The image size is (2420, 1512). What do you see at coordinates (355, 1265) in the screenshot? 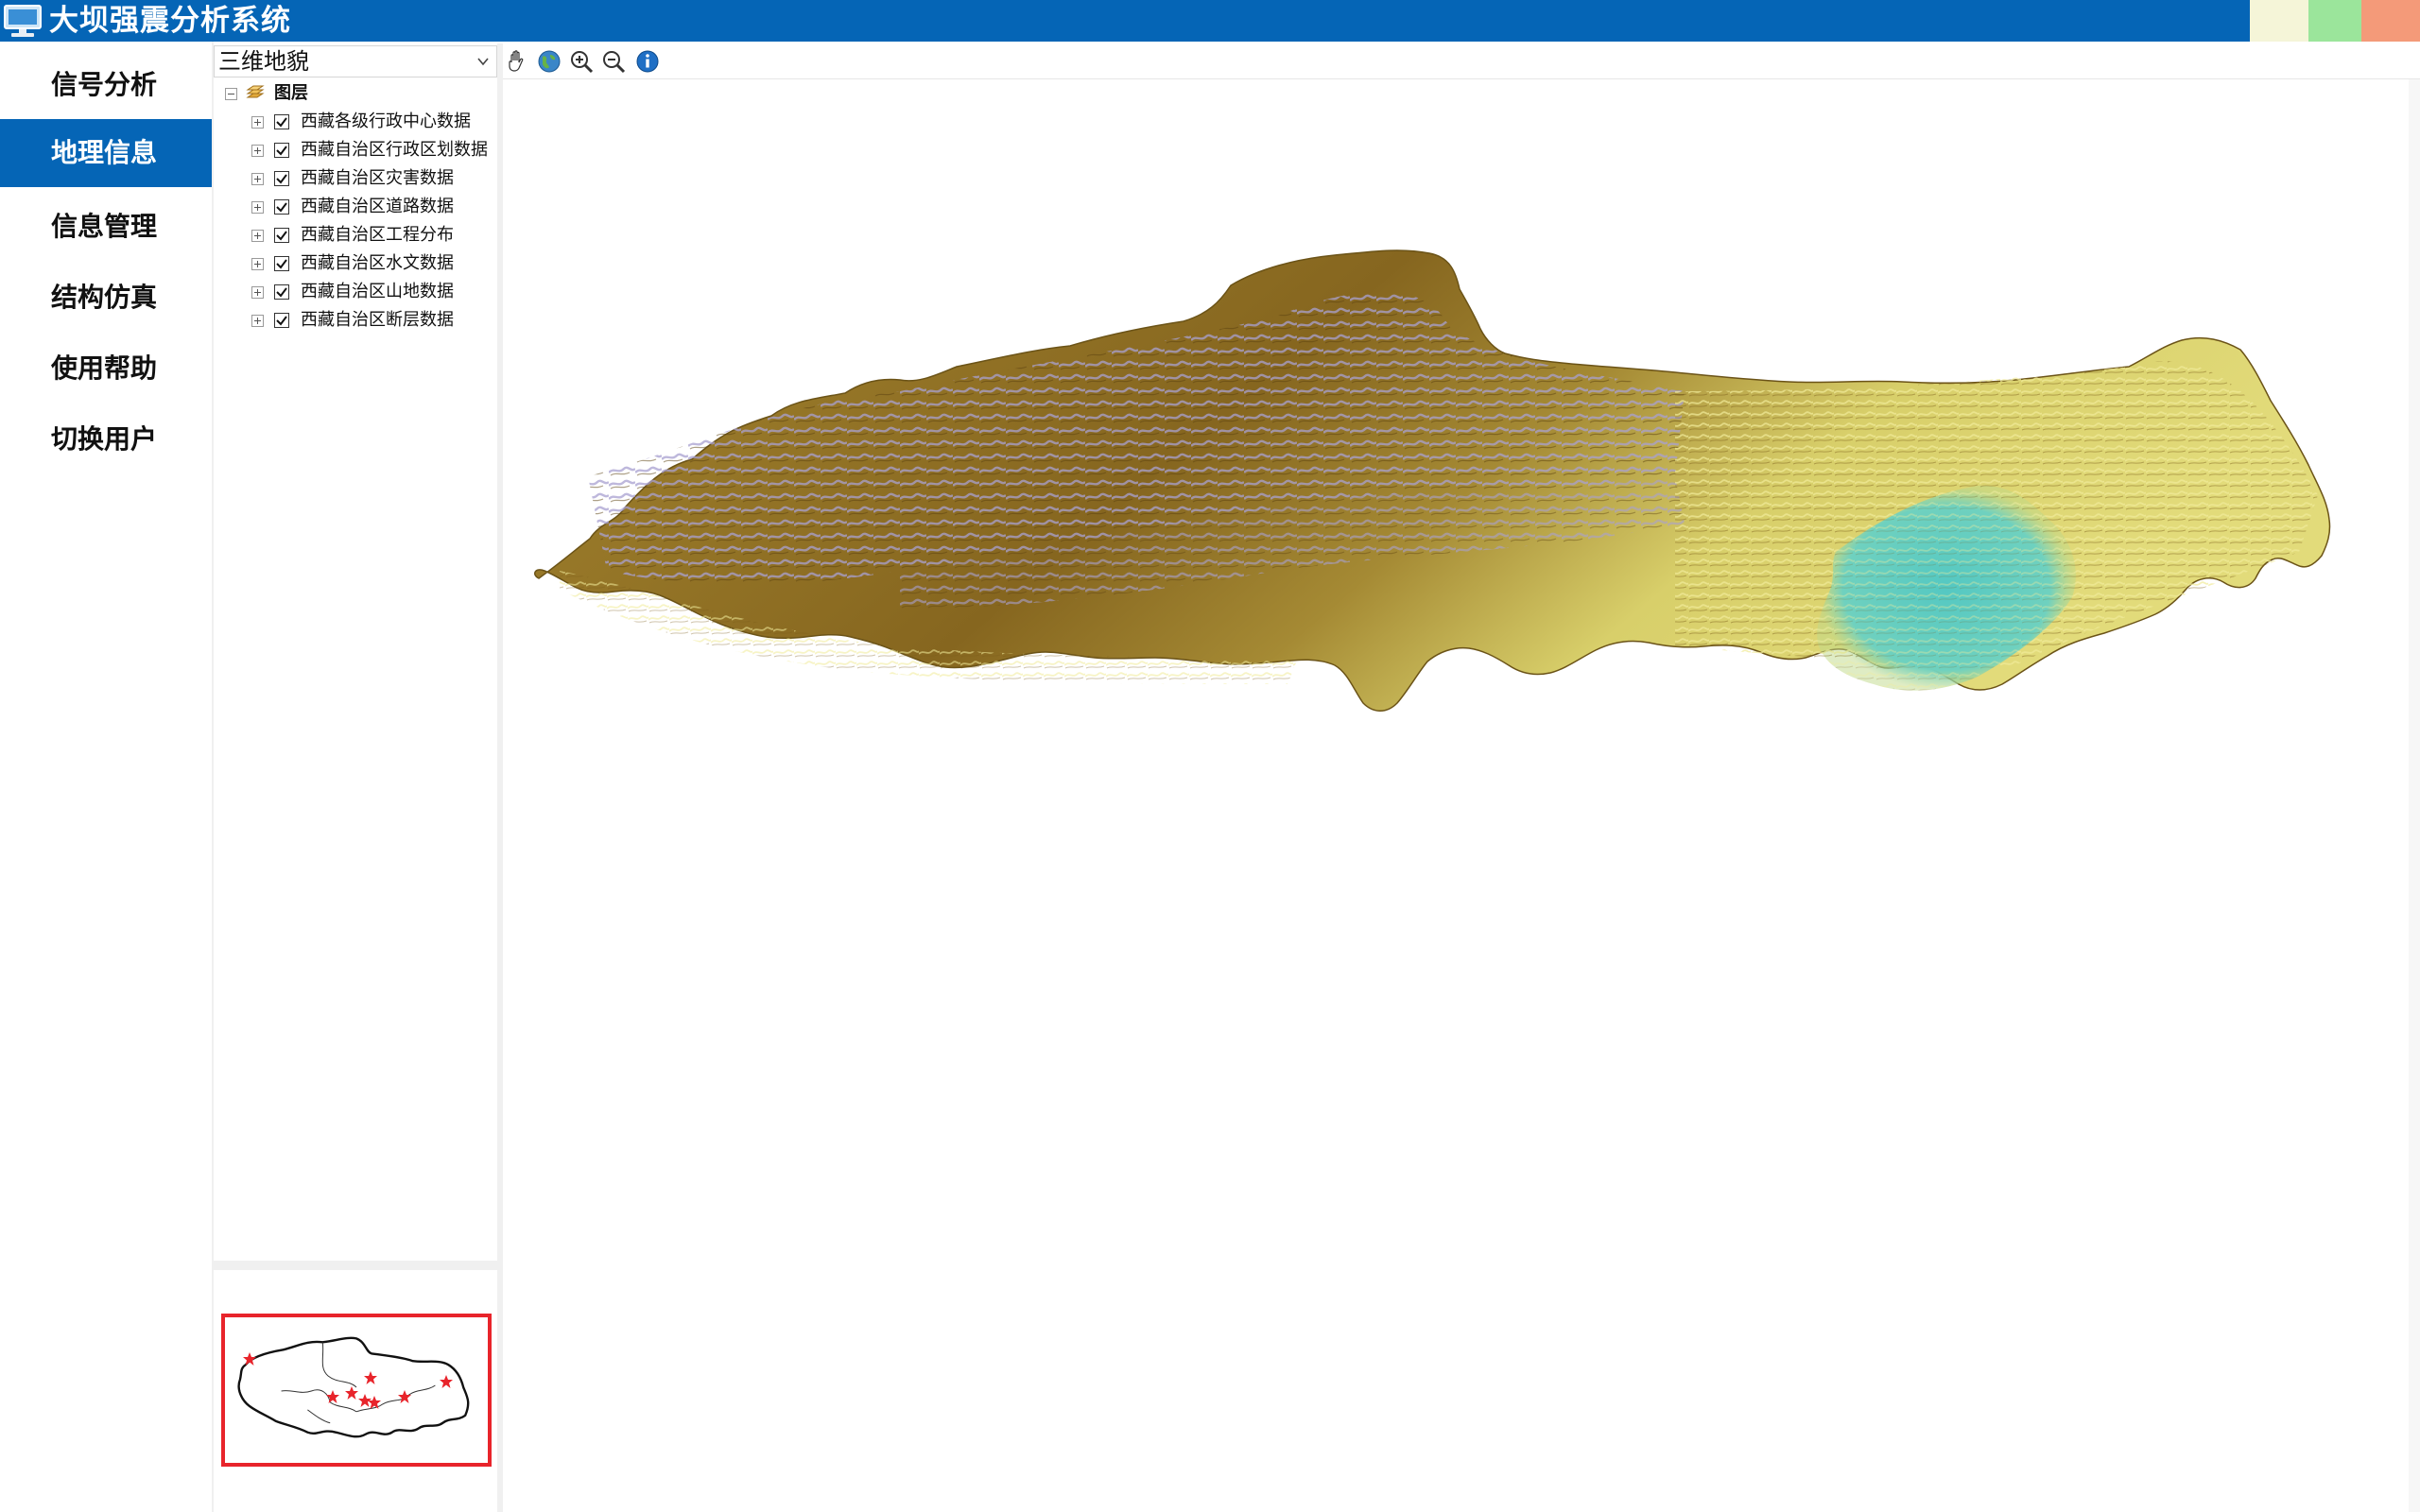
I see `panel-splitter` at bounding box center [355, 1265].